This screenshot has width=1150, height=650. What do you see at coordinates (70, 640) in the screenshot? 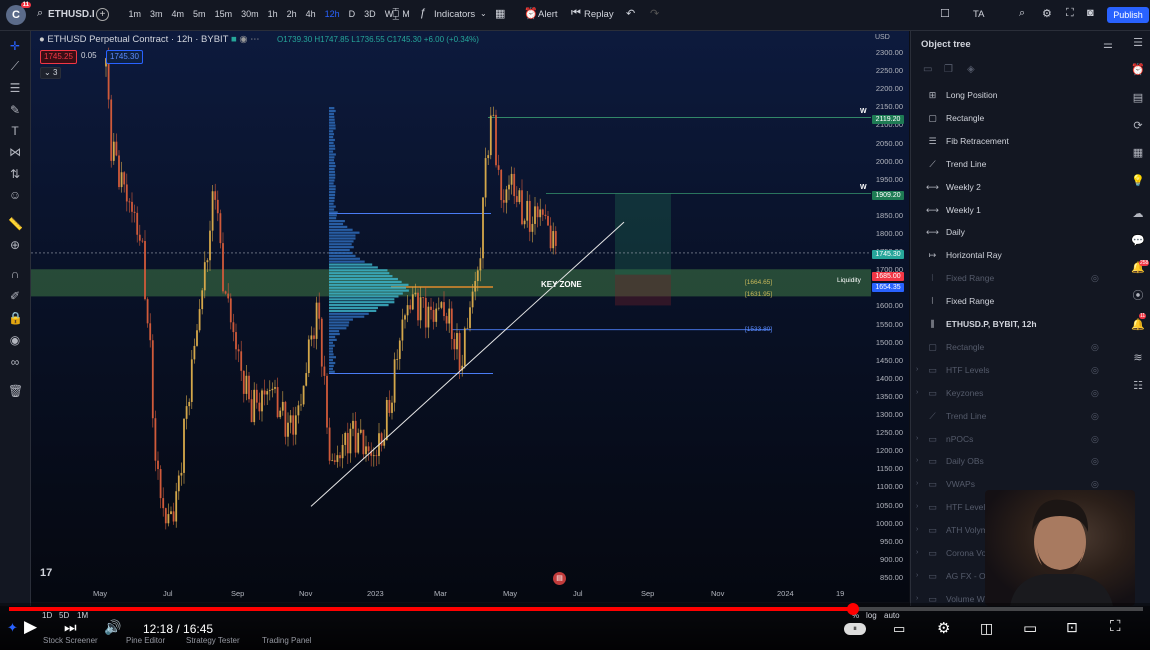
I see `panel-tab: Stock Screener` at bounding box center [70, 640].